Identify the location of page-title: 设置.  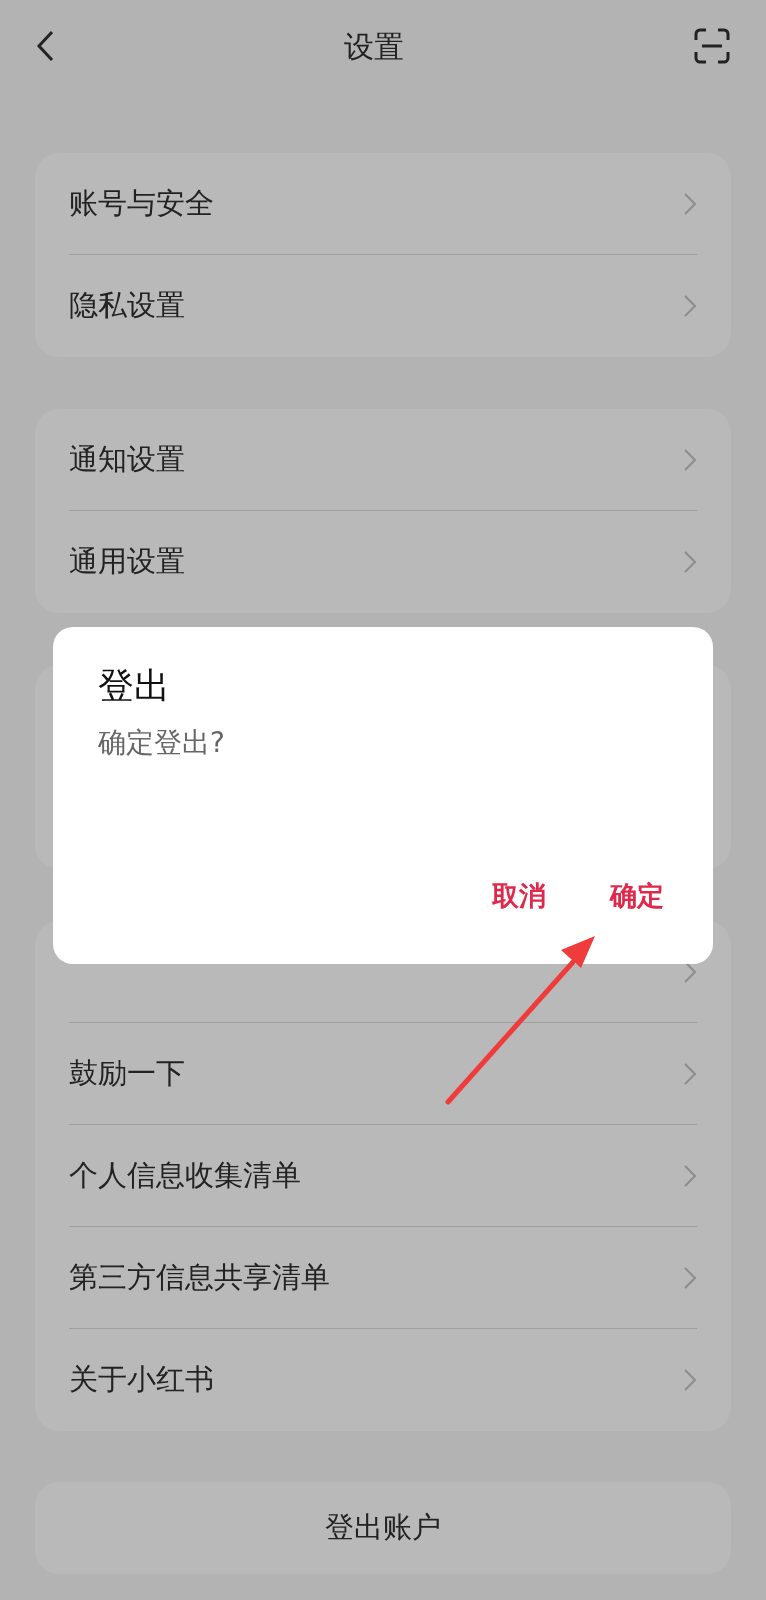
(374, 46).